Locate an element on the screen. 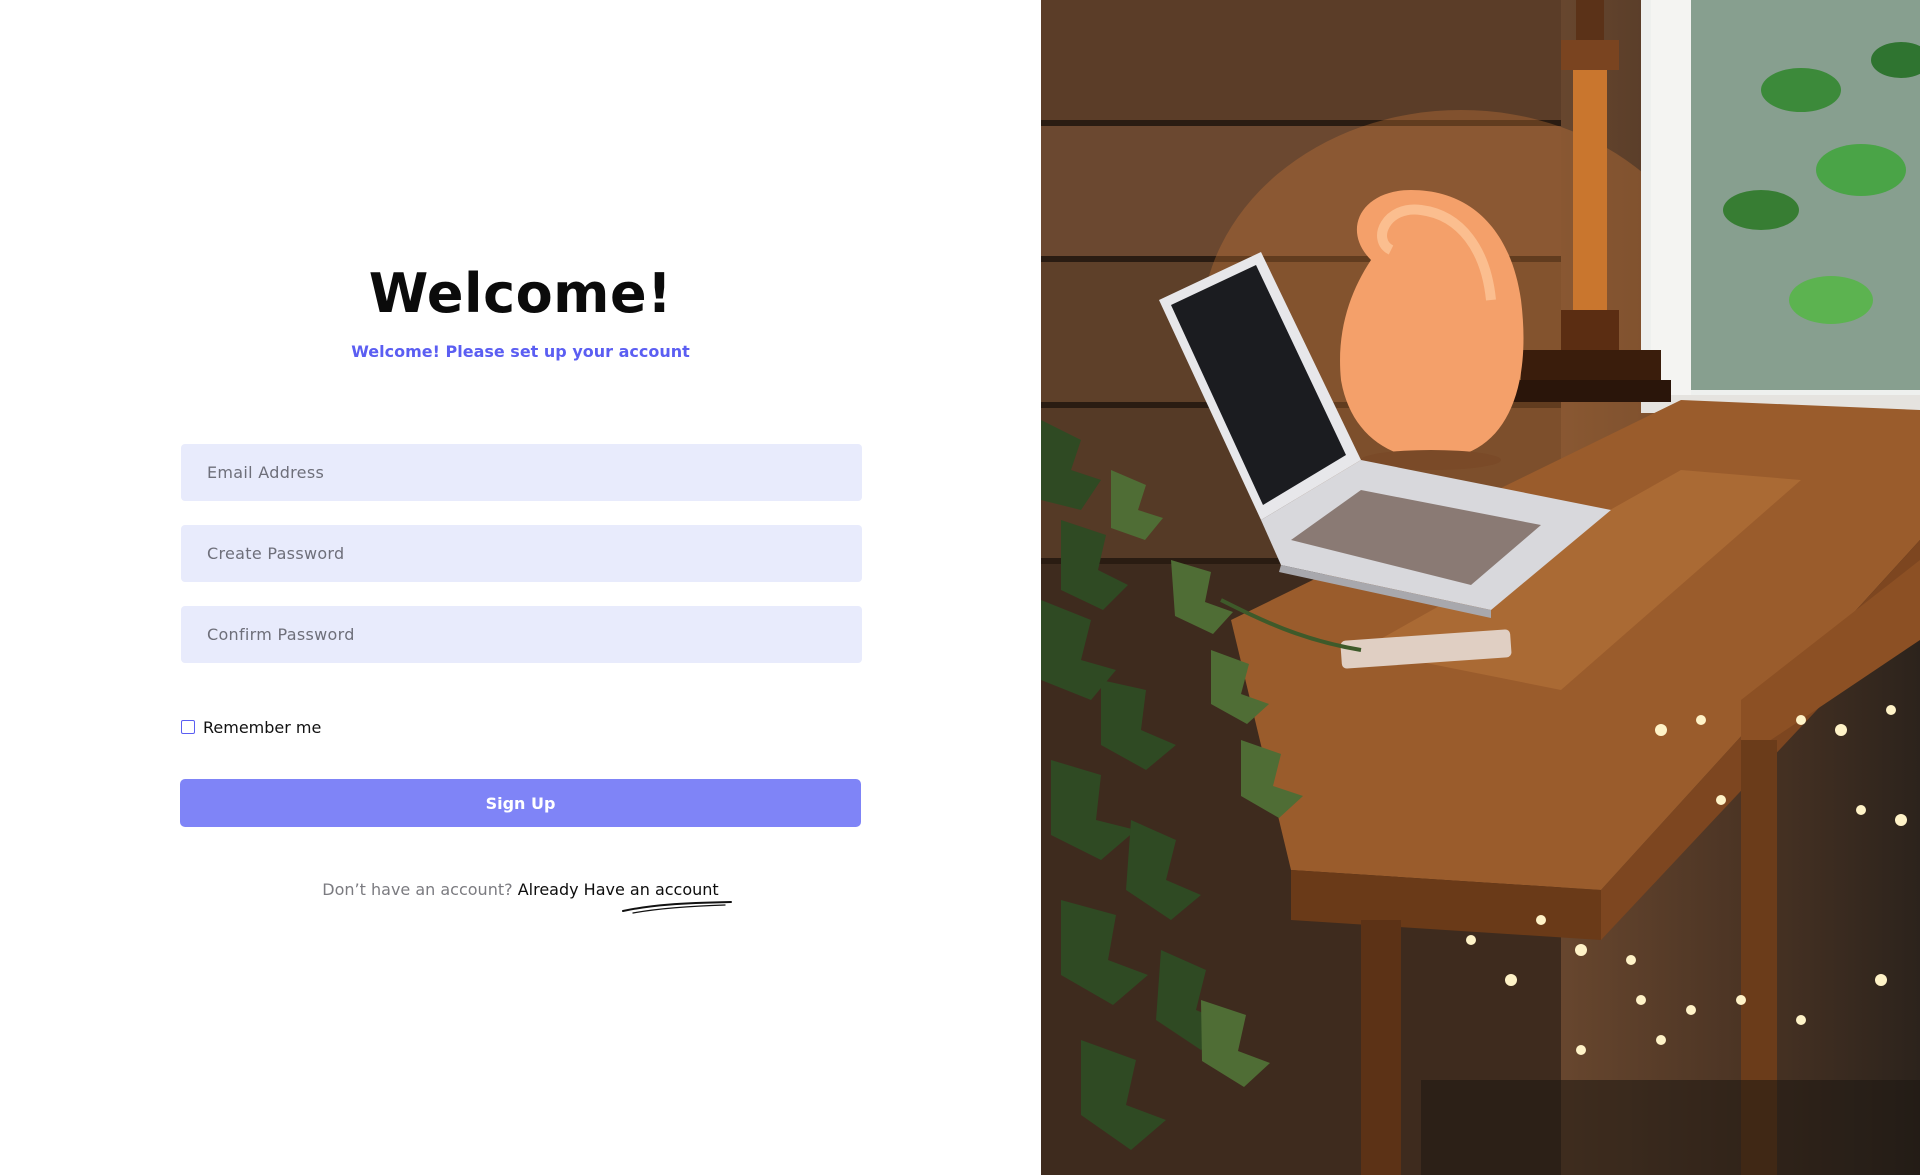 This screenshot has width=1920, height=1175. remember-me-label: Remember me is located at coordinates (262, 727).